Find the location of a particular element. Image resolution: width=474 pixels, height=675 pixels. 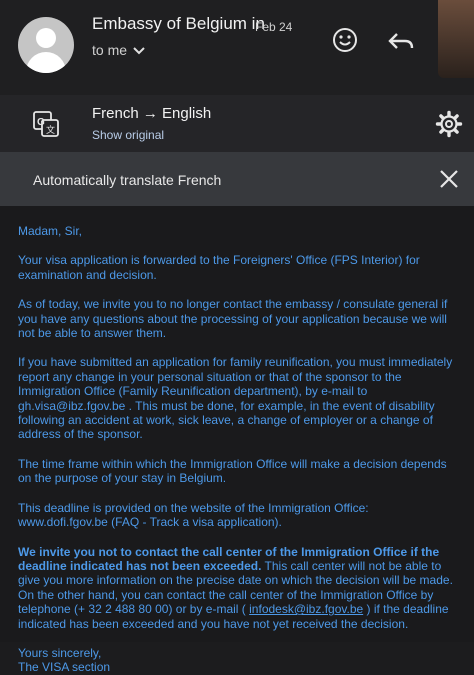

recipient-label: to me is located at coordinates (109, 50).